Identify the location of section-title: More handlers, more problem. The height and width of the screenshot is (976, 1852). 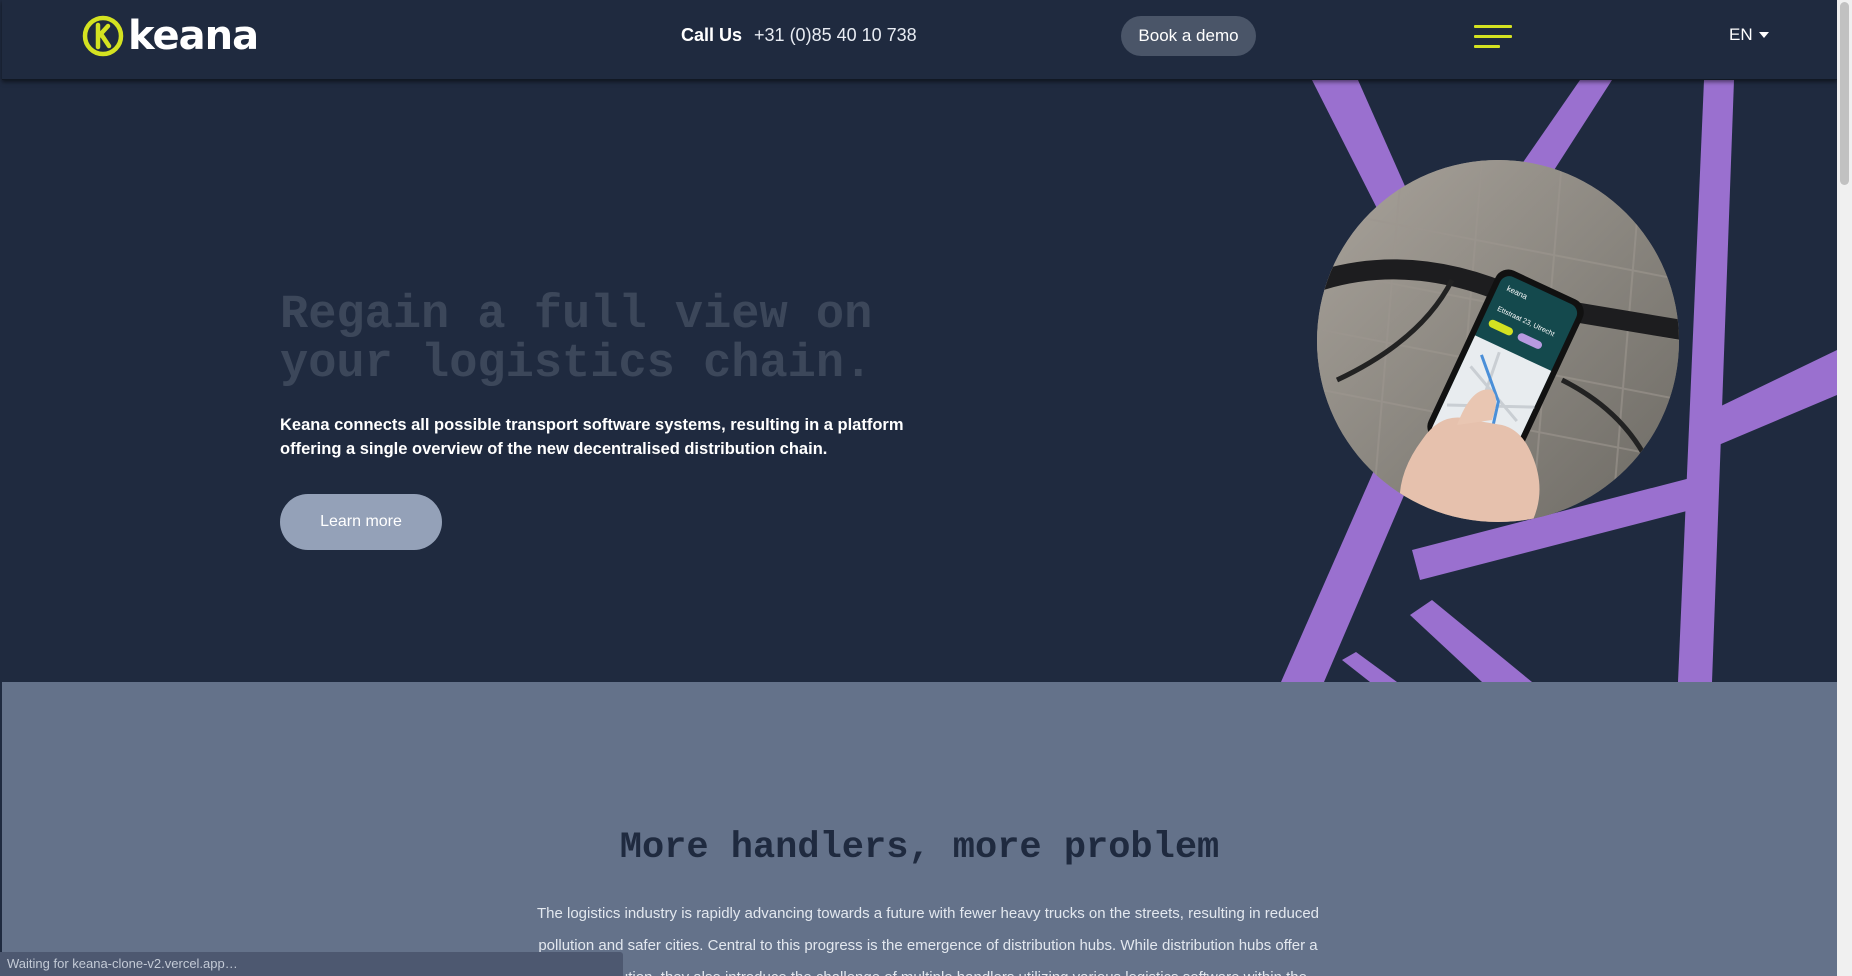
(919, 848).